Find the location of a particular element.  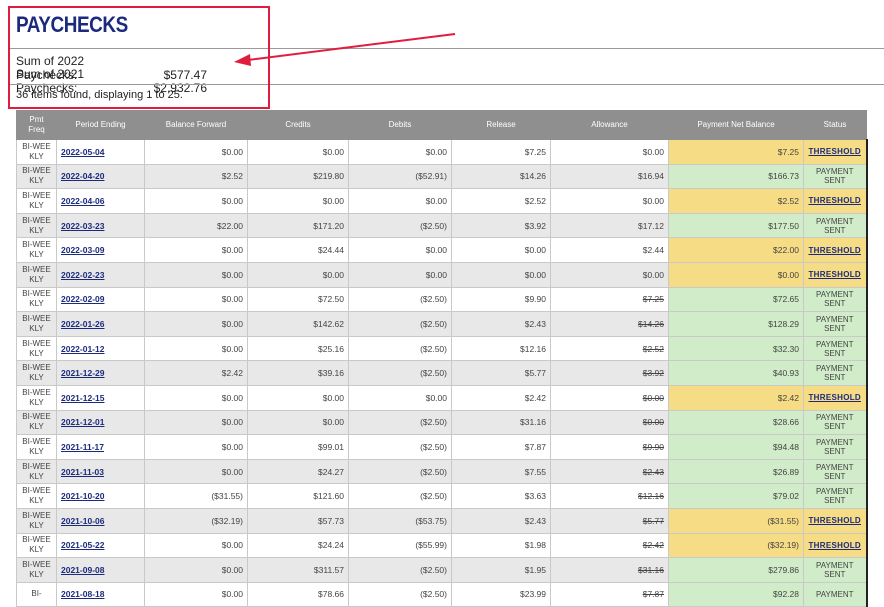

debits-cell: ($55.99) is located at coordinates (400, 545).